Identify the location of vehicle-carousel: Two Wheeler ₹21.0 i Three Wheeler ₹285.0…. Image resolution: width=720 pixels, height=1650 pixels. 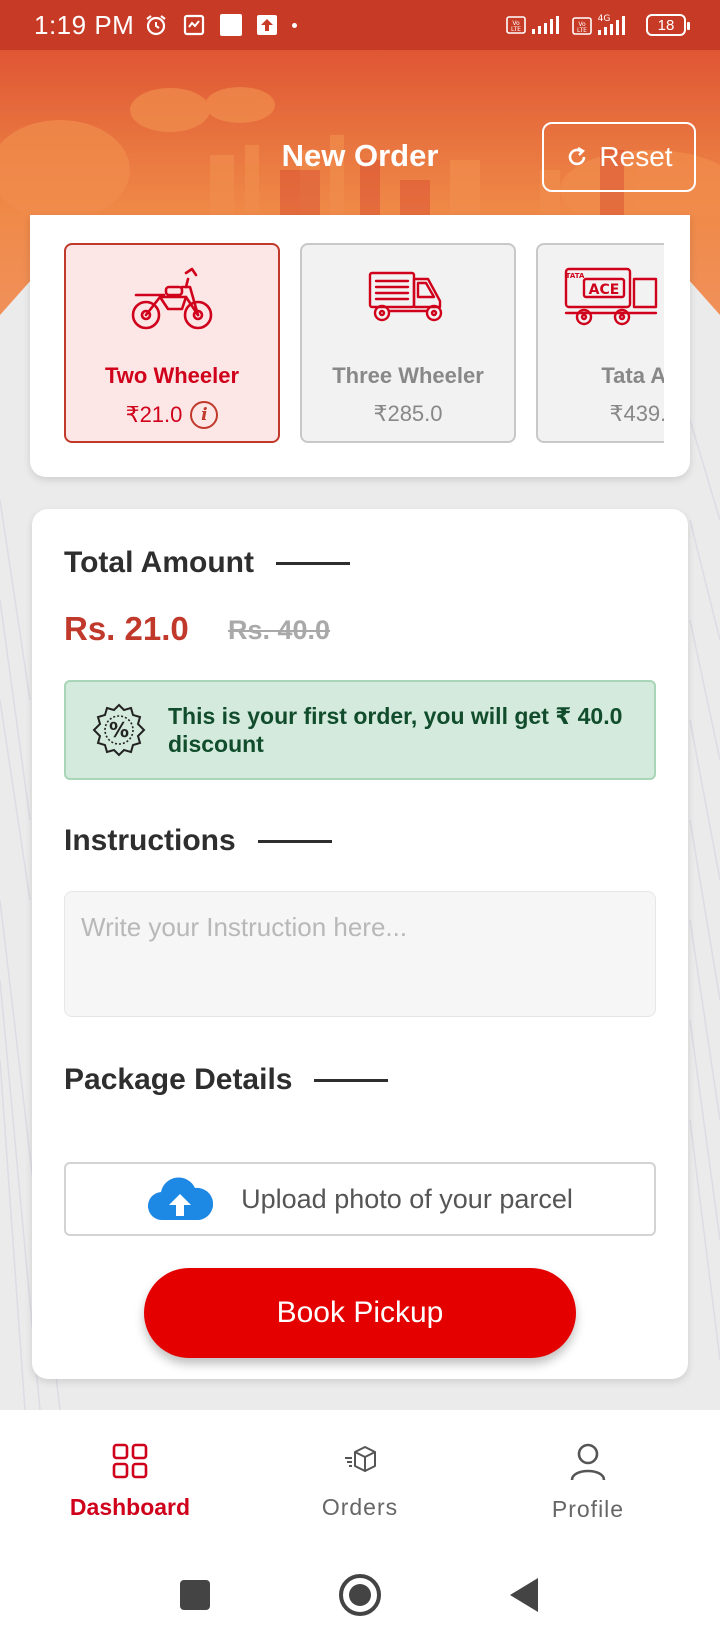
(364, 343).